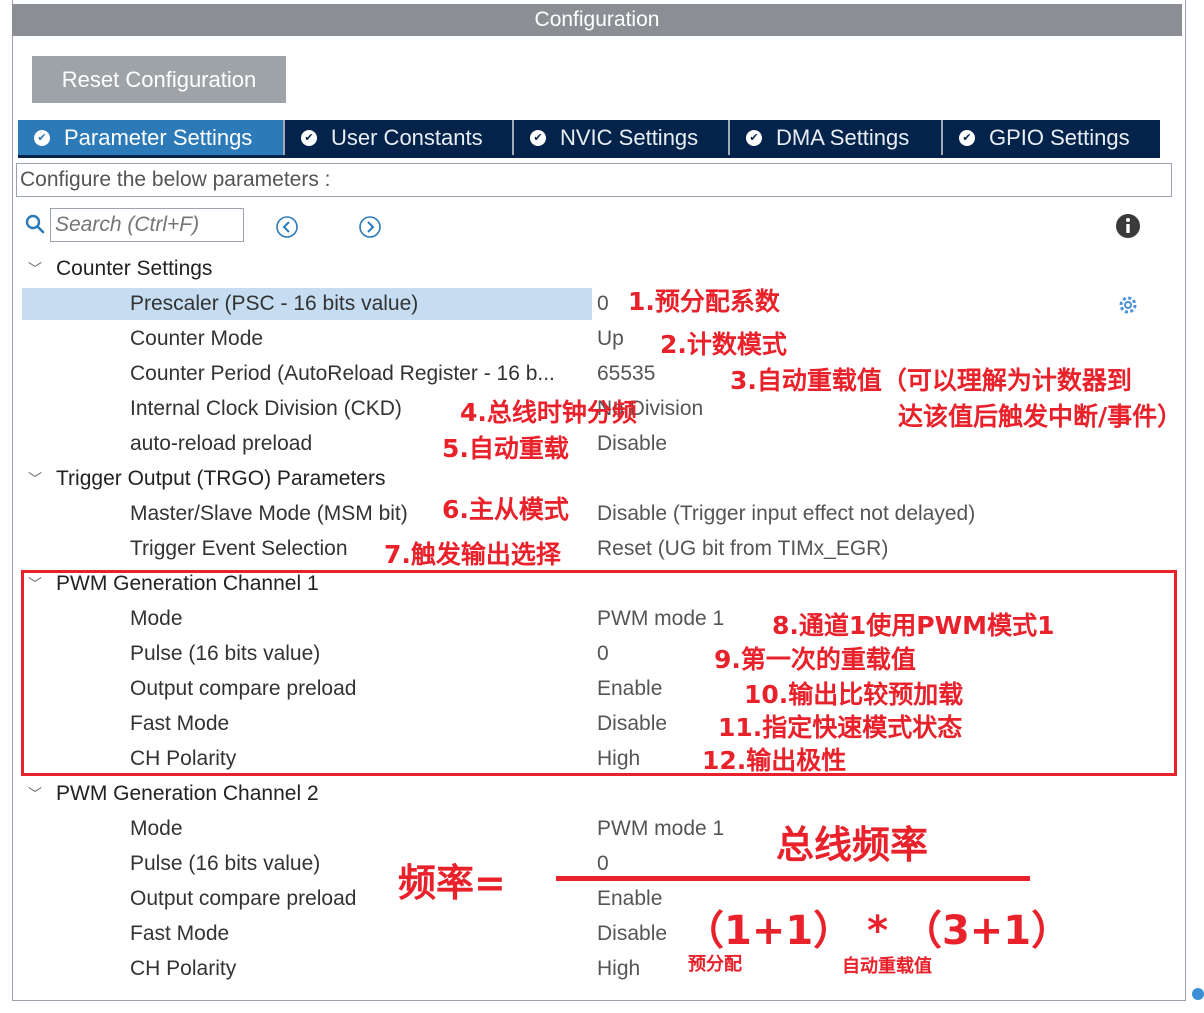 The height and width of the screenshot is (1013, 1204). What do you see at coordinates (505, 509) in the screenshot?
I see `annotation-master-slave: 6.主从模式` at bounding box center [505, 509].